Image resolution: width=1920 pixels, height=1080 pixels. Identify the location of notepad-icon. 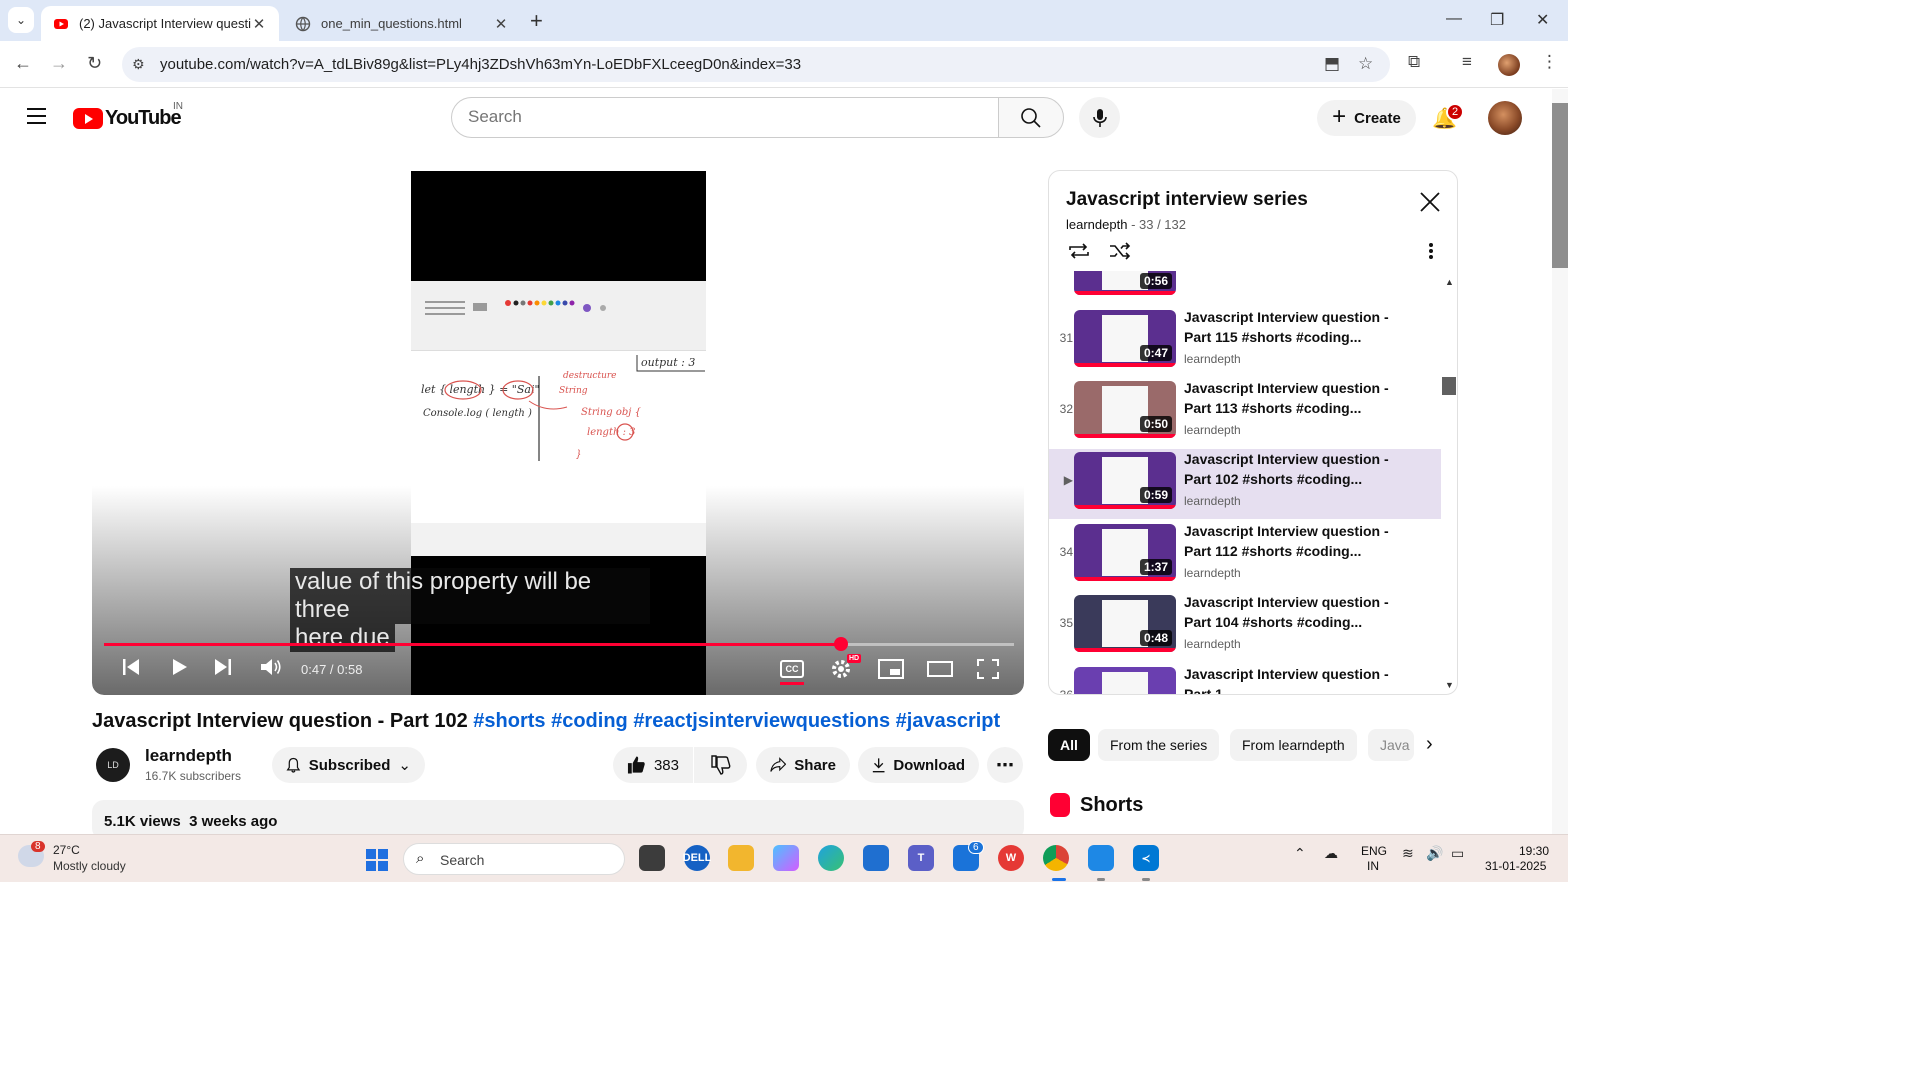
(1101, 858).